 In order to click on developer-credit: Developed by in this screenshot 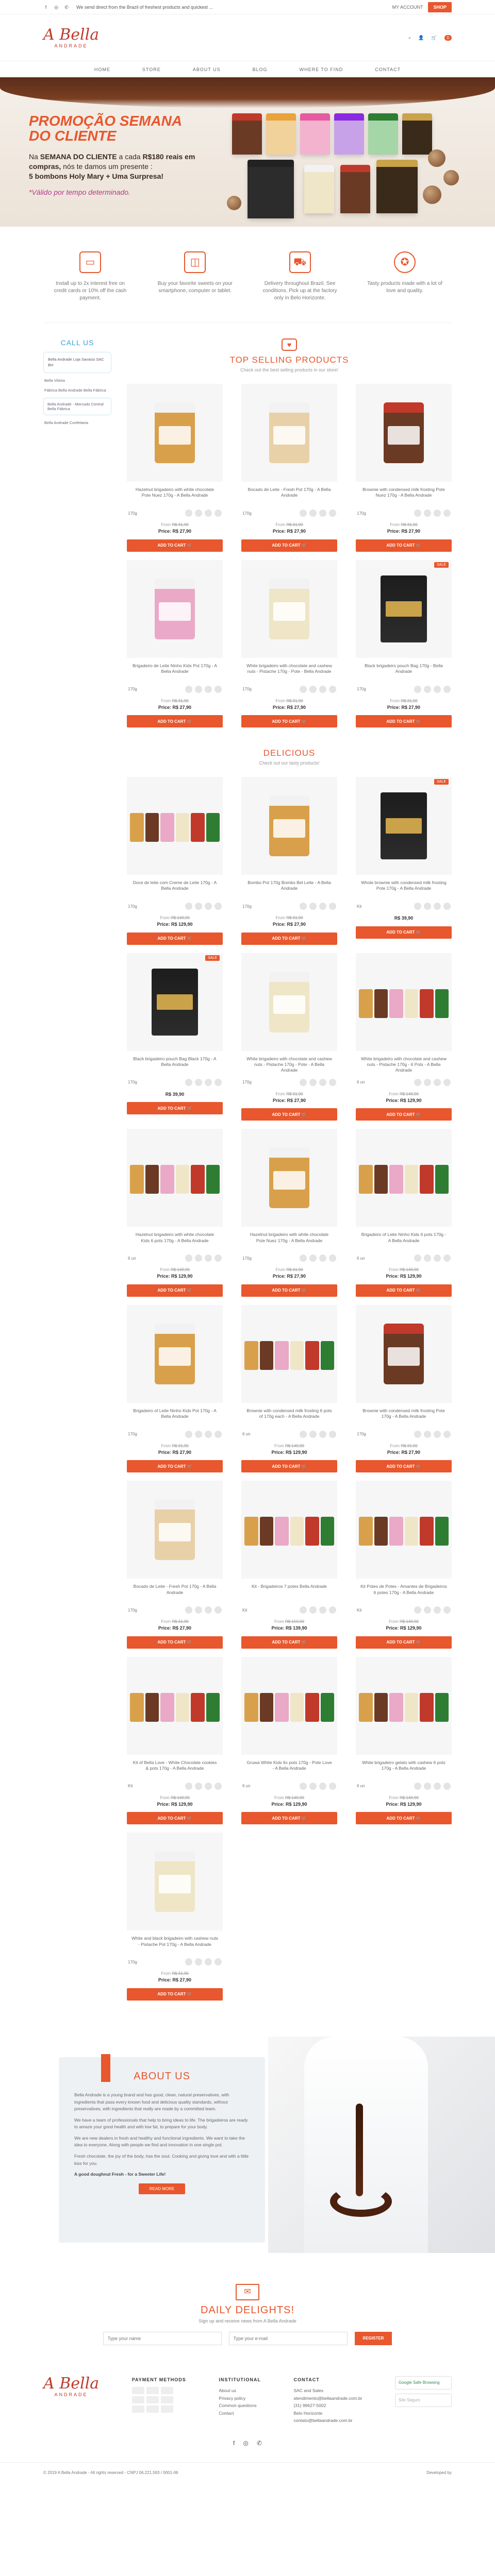, I will do `click(439, 2472)`.